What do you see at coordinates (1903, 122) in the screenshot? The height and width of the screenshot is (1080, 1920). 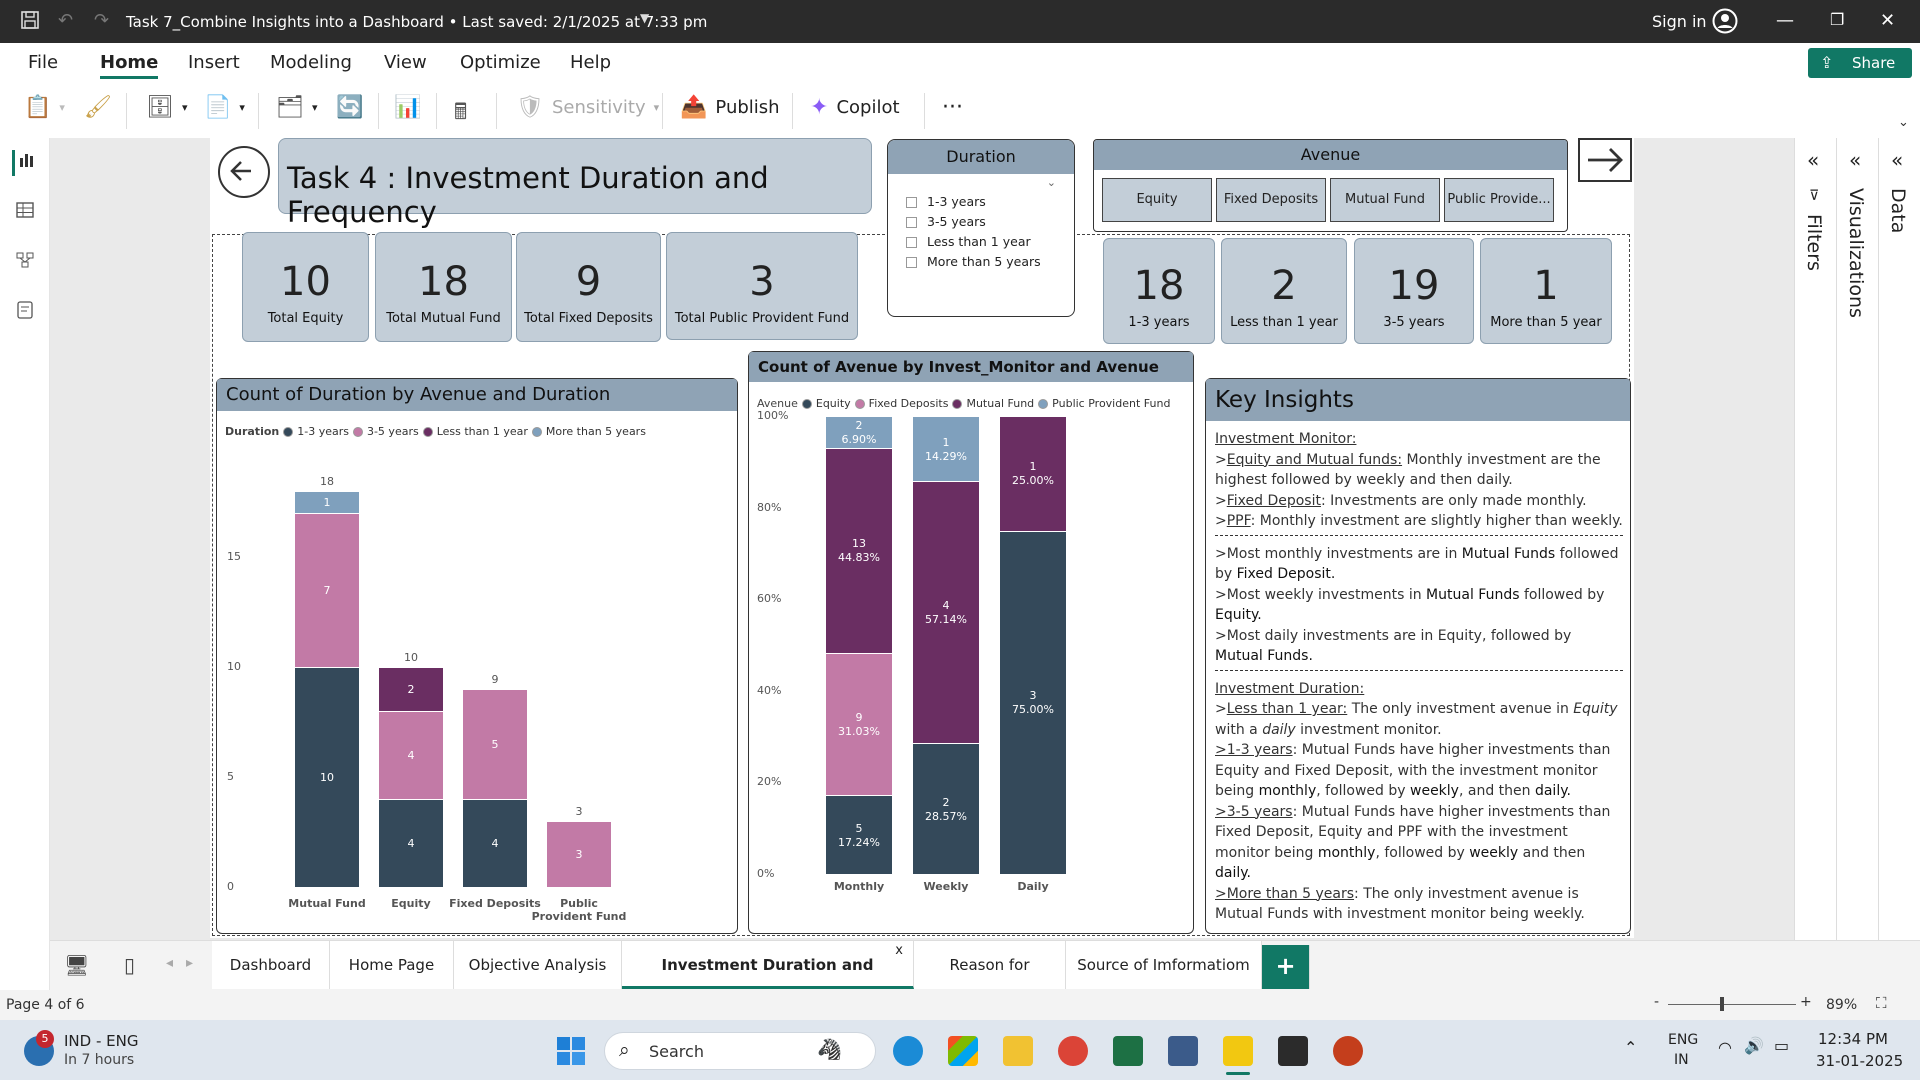 I see `ribbon-collapse-icon: ⌄` at bounding box center [1903, 122].